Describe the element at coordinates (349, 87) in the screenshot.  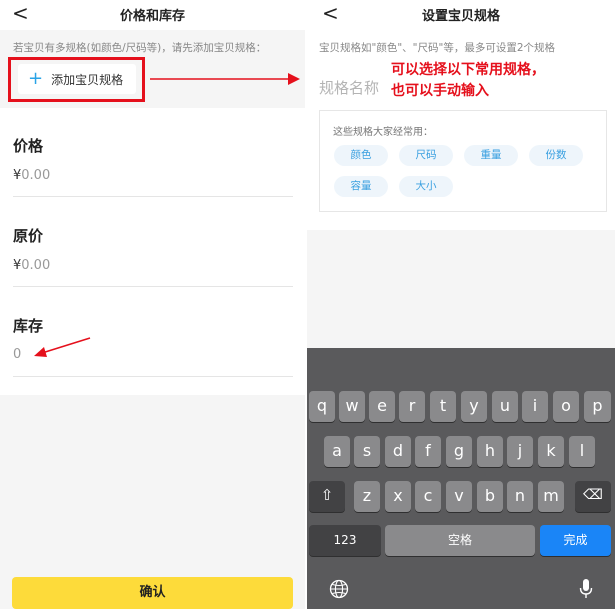
I see `spec-name-input: 规格名称` at that location.